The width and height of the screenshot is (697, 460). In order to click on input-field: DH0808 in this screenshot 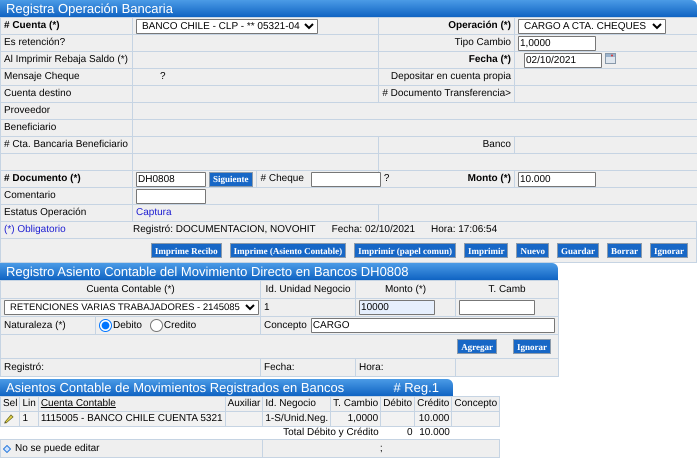, I will do `click(171, 179)`.